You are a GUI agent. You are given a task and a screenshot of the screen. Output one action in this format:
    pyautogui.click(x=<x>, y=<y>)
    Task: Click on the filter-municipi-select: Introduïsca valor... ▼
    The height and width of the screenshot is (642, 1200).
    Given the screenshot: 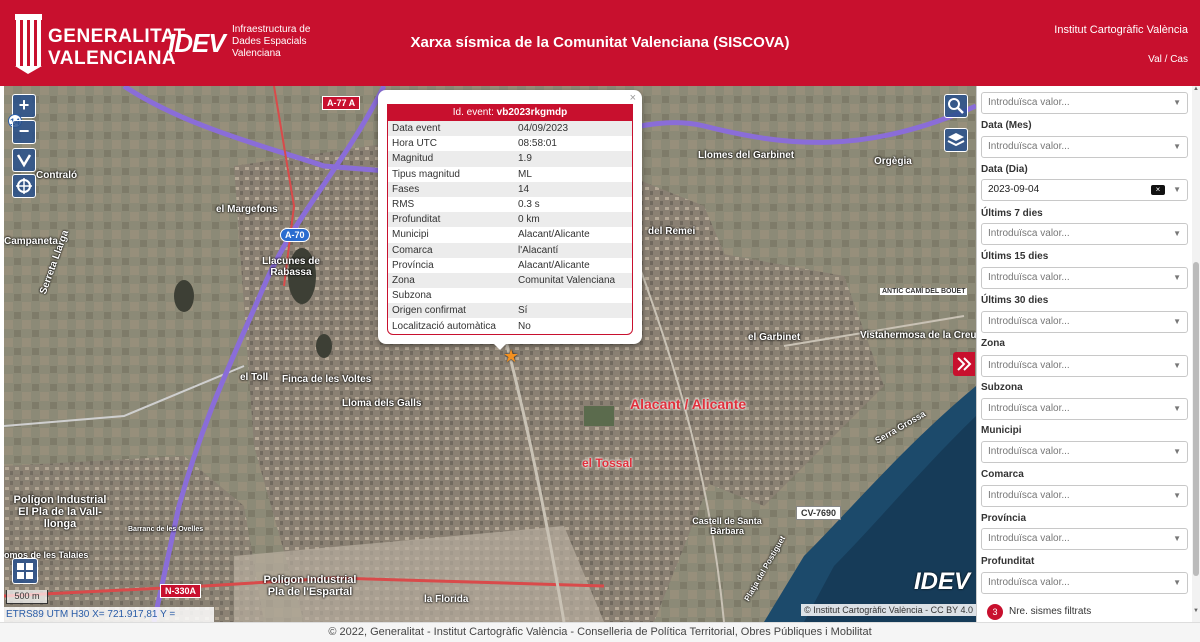 What is the action you would take?
    pyautogui.click(x=1084, y=452)
    